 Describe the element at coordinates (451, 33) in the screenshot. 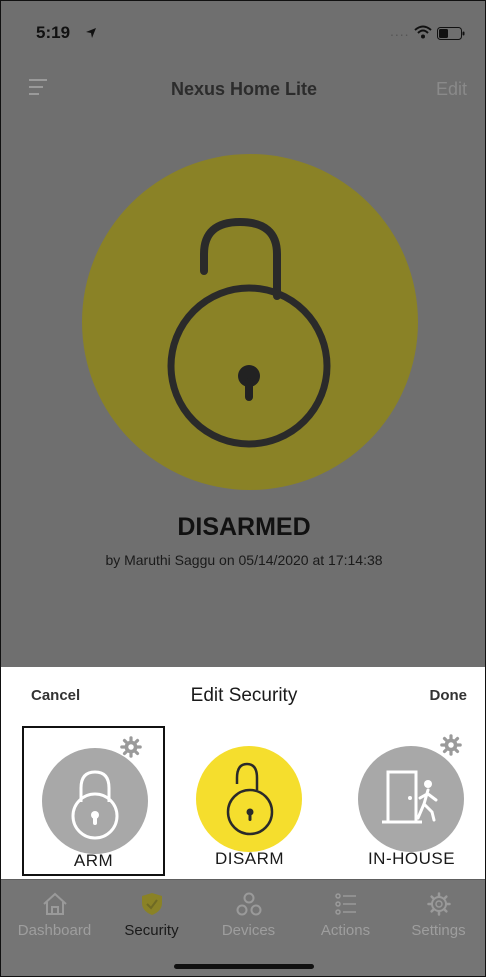

I see `battery-icon` at that location.